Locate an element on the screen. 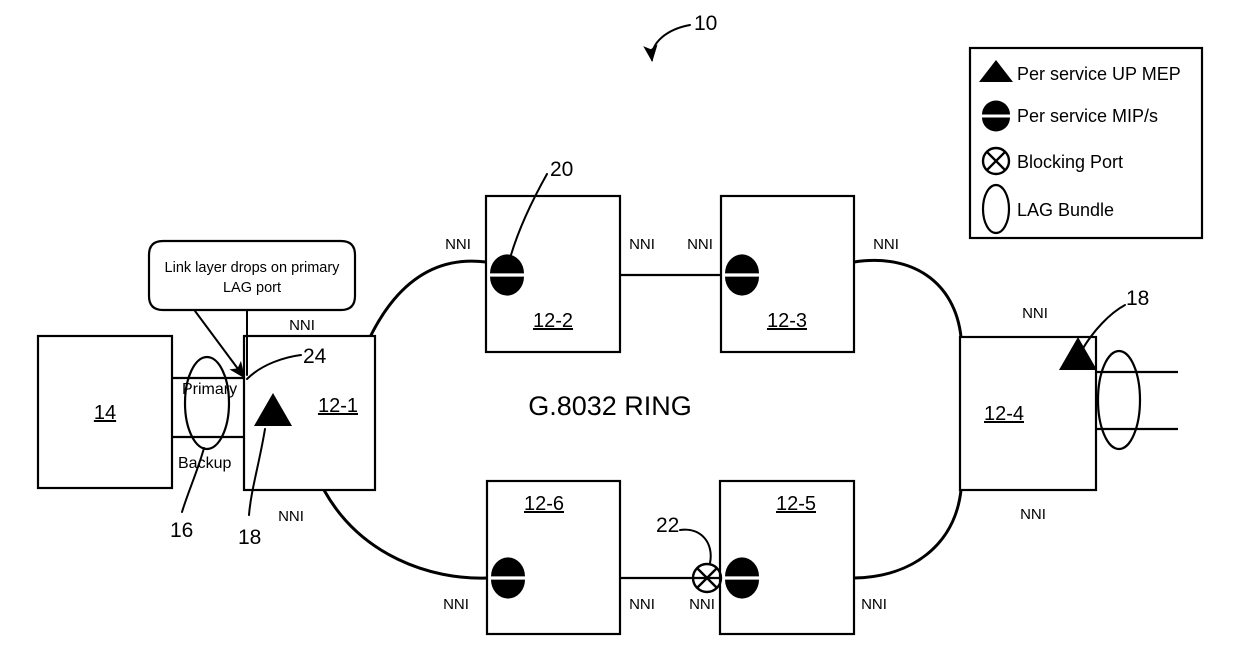 This screenshot has height=665, width=1240. legend-label-mip: Per service MIP/s is located at coordinates (1087, 116).